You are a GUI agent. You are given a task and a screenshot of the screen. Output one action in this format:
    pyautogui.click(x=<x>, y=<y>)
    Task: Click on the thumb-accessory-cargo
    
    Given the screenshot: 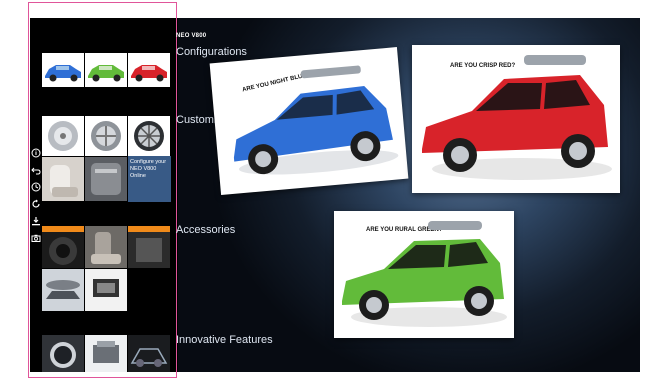 What is the action you would take?
    pyautogui.click(x=106, y=290)
    